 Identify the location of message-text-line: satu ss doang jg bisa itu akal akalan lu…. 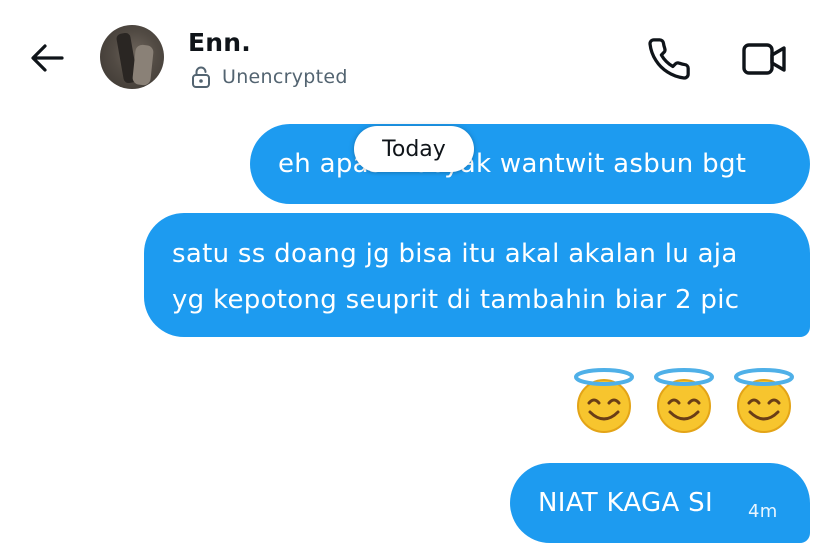
(455, 254).